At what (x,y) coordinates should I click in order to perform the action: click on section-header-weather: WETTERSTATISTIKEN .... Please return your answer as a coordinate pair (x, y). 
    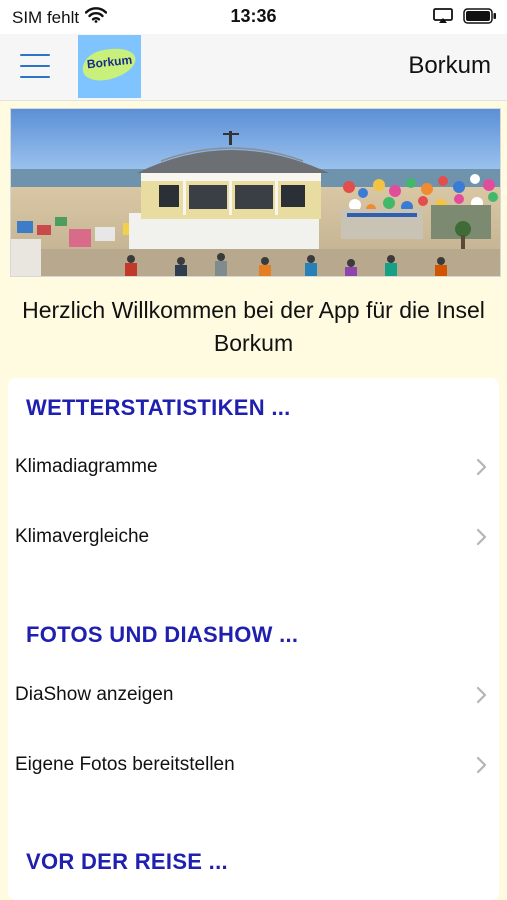
    Looking at the image, I should click on (158, 407).